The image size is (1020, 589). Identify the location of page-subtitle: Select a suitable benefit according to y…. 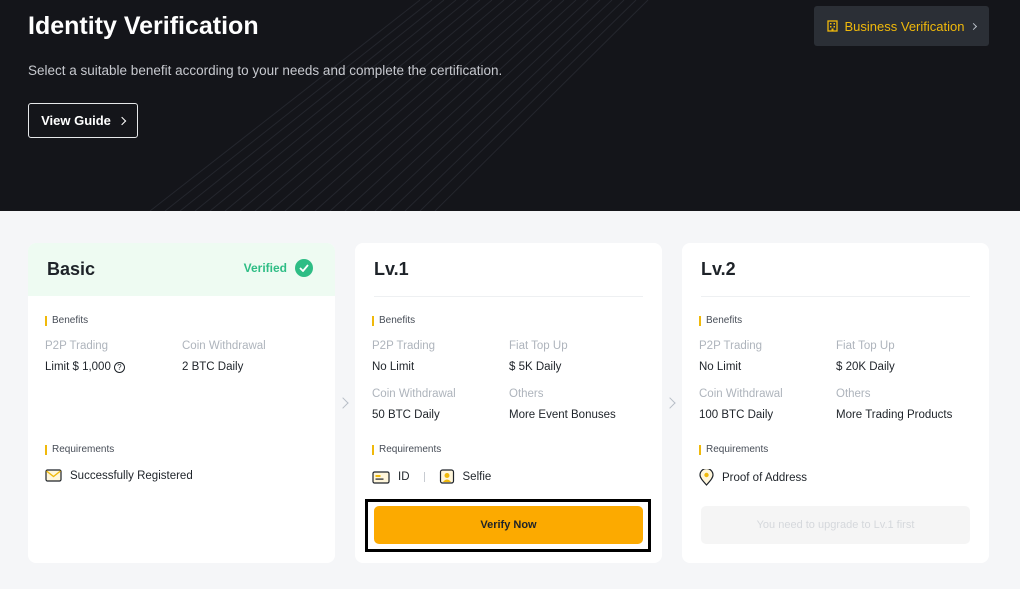
(265, 70).